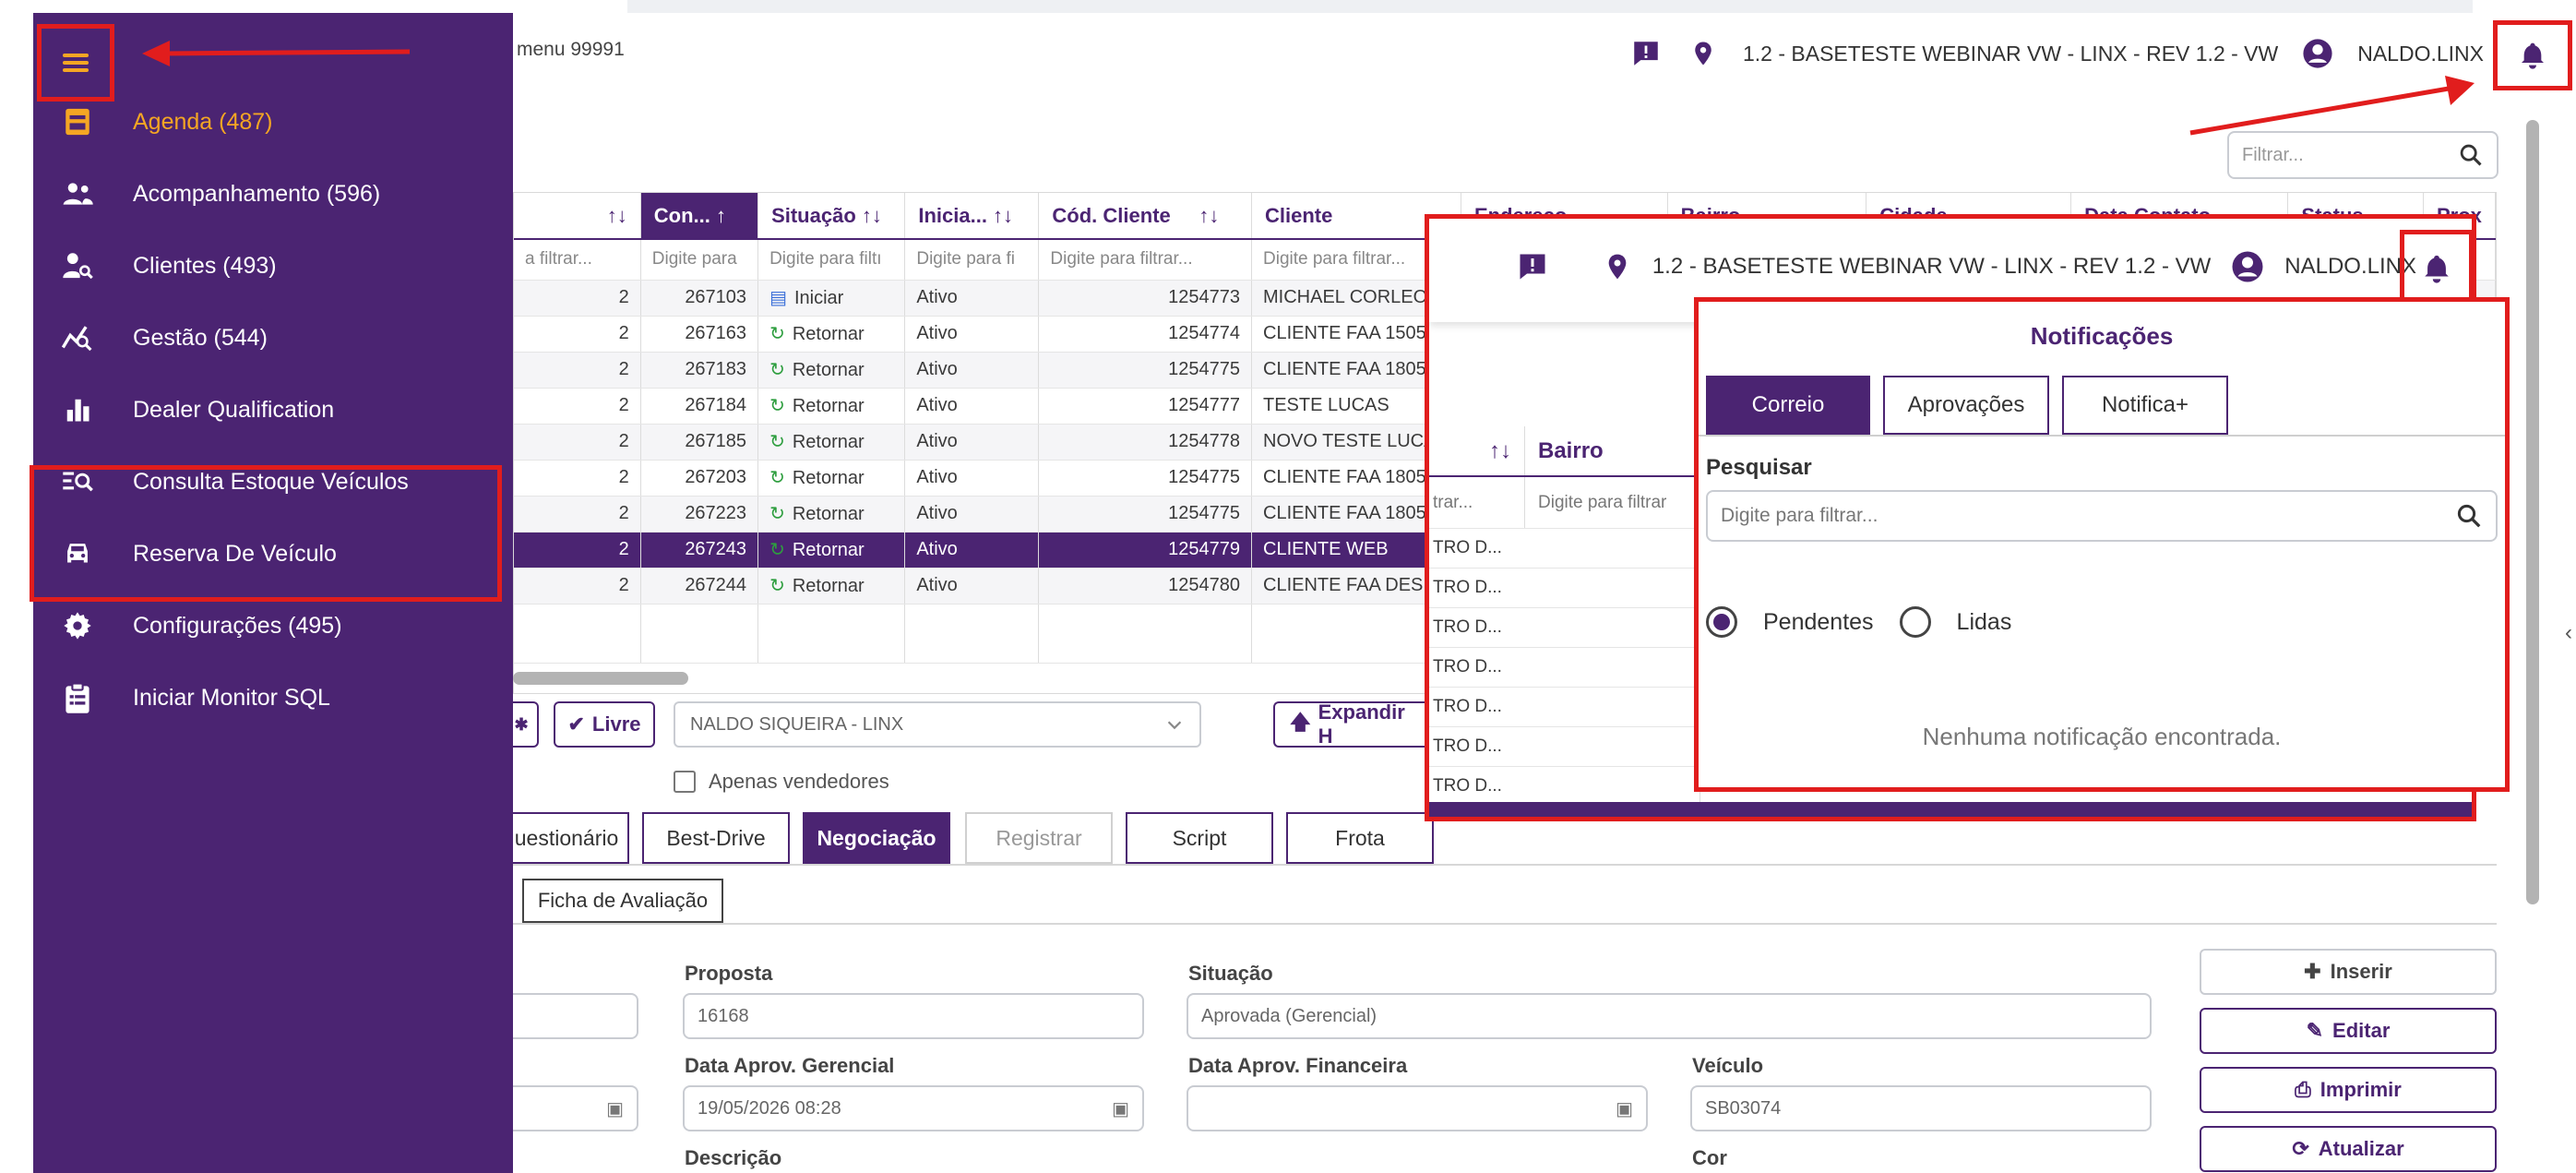  Describe the element at coordinates (699, 634) in the screenshot. I see `table-cell` at that location.